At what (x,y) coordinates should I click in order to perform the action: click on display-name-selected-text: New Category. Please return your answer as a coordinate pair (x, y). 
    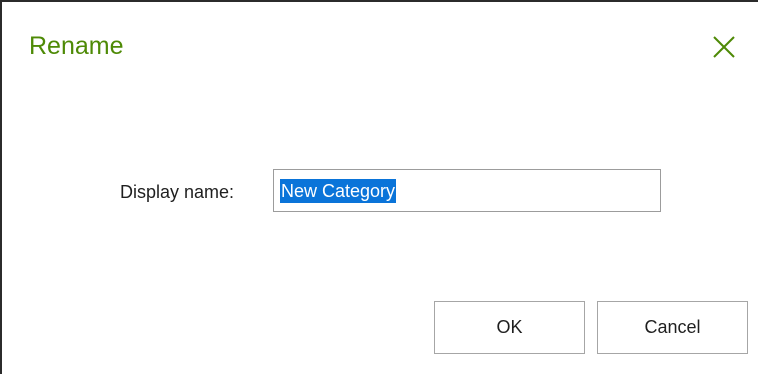
    Looking at the image, I should click on (338, 190).